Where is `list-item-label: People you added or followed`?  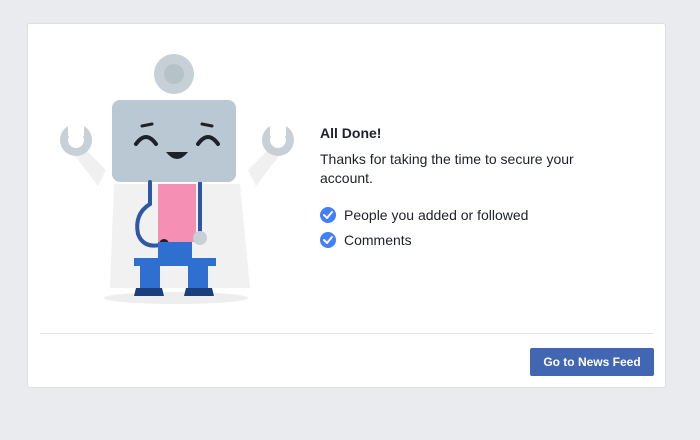 list-item-label: People you added or followed is located at coordinates (436, 214).